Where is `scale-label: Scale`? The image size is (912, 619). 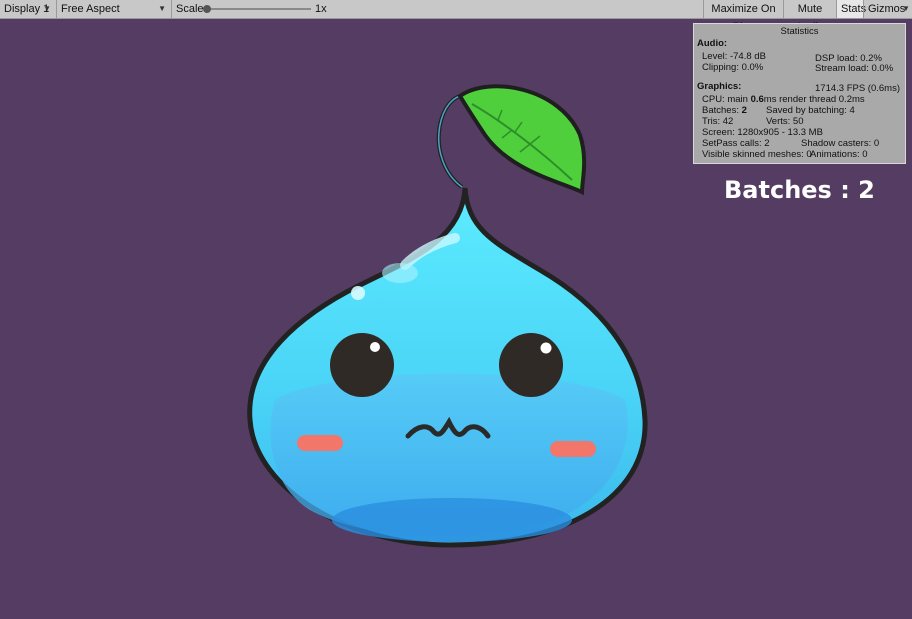
scale-label: Scale is located at coordinates (190, 9).